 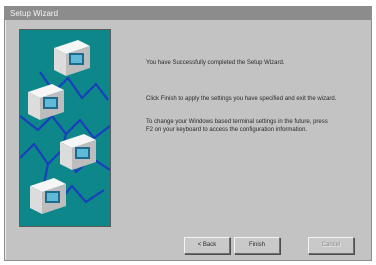 I want to click on finish-button: Finish, so click(x=257, y=245).